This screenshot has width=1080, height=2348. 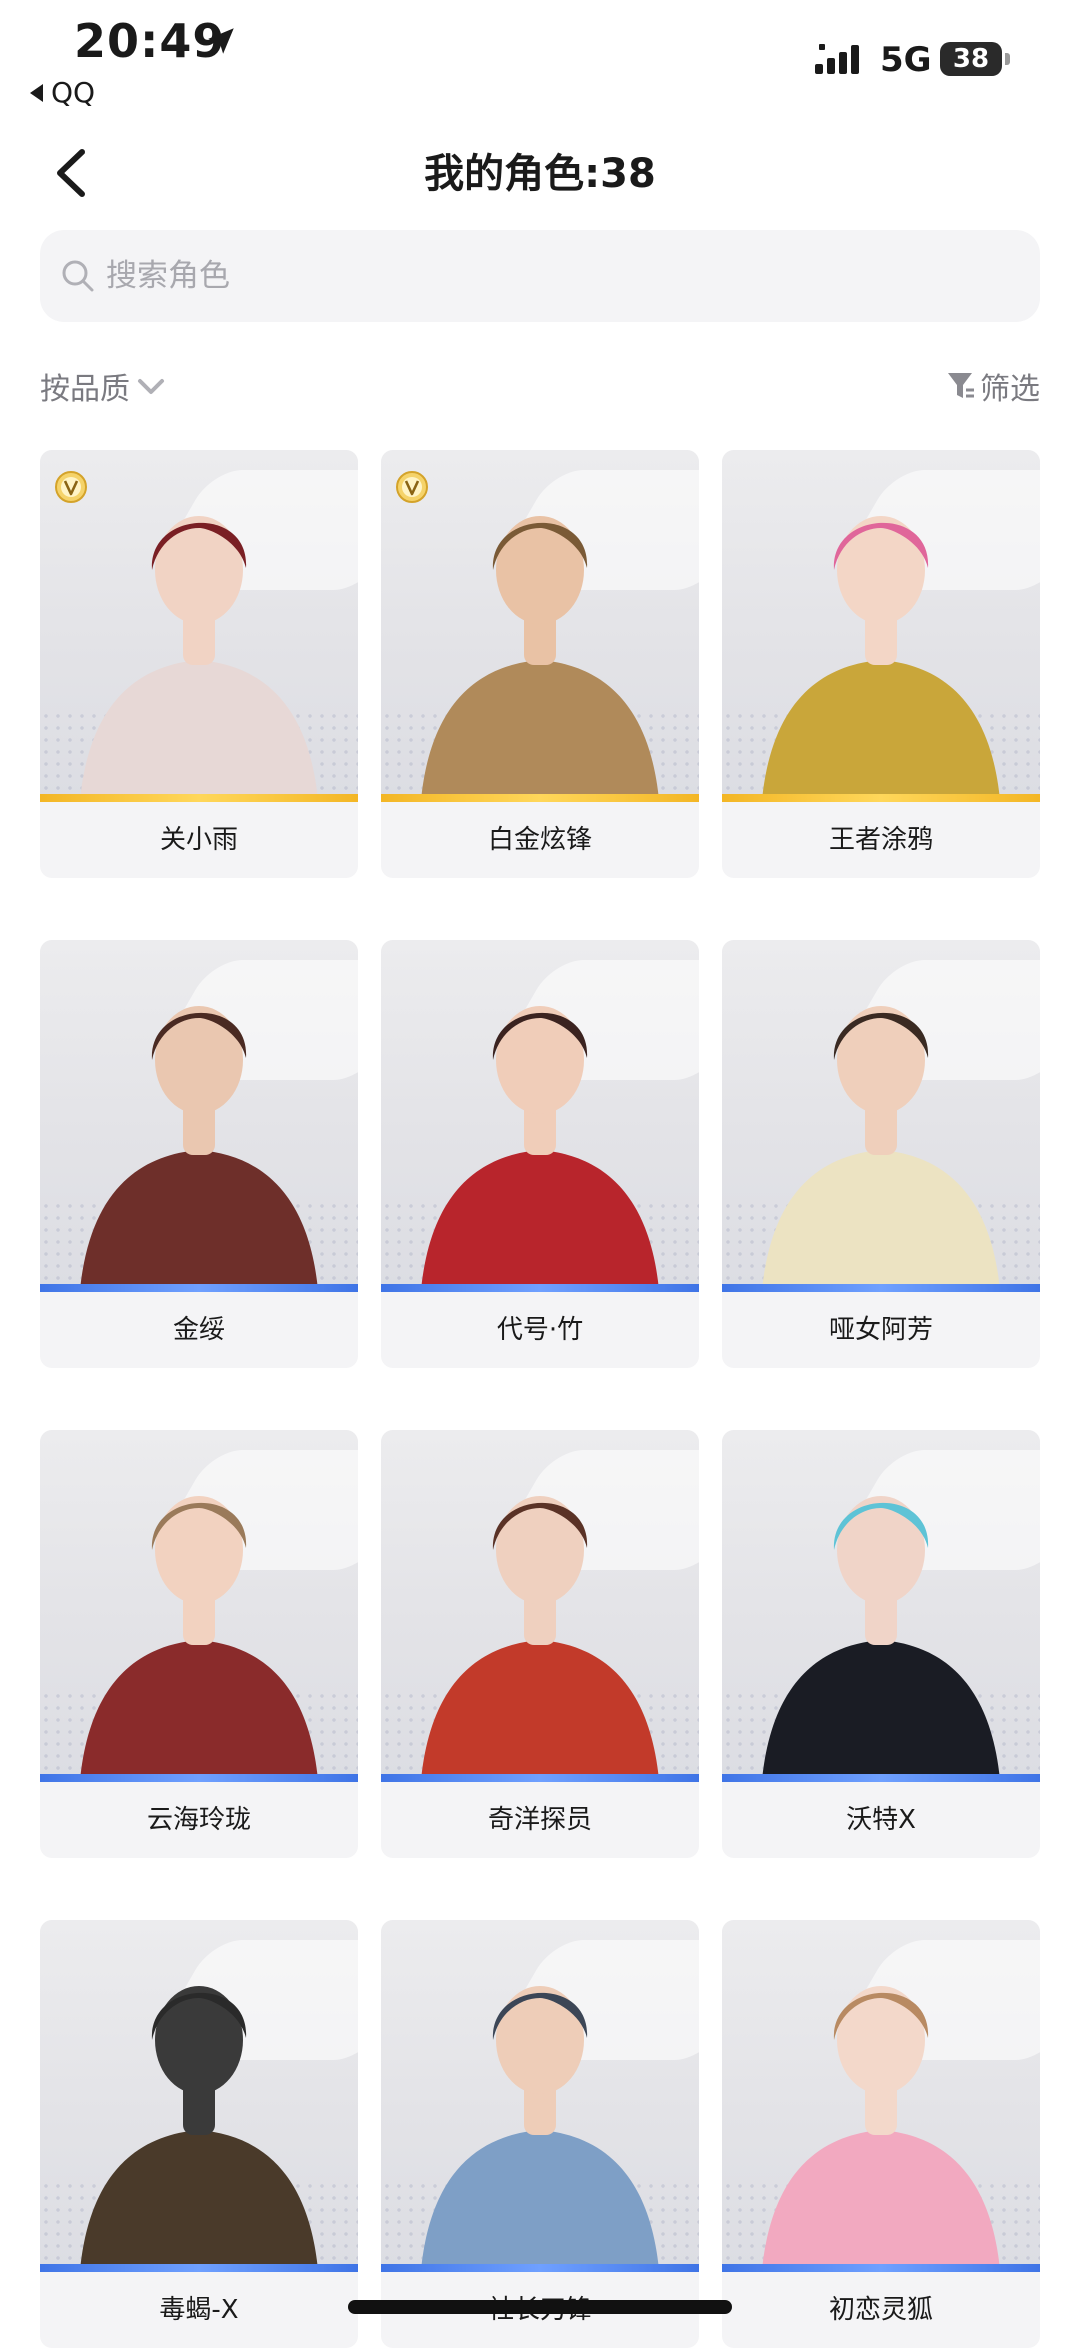 I want to click on character-card: 毒蝎-X, so click(x=199, y=2134).